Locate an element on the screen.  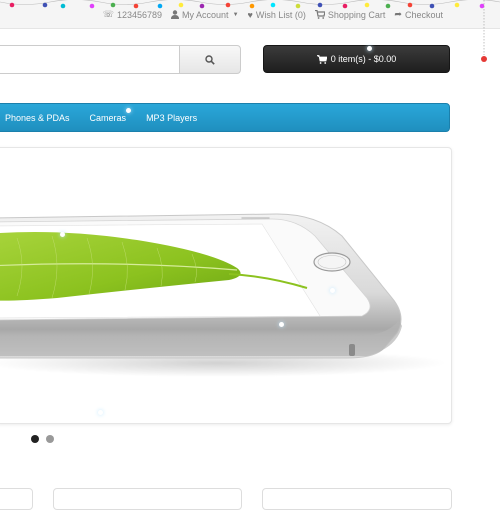
nav-item-cameras: Cameras is located at coordinates (108, 118).